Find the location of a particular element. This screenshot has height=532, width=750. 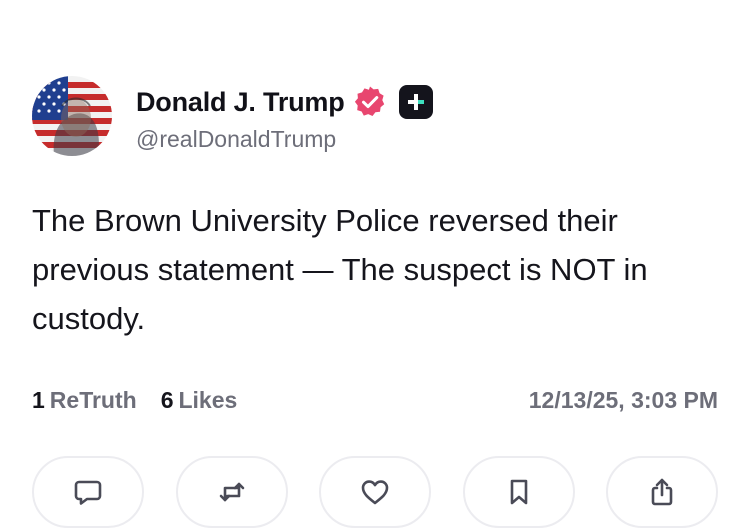

share-icon is located at coordinates (662, 492).